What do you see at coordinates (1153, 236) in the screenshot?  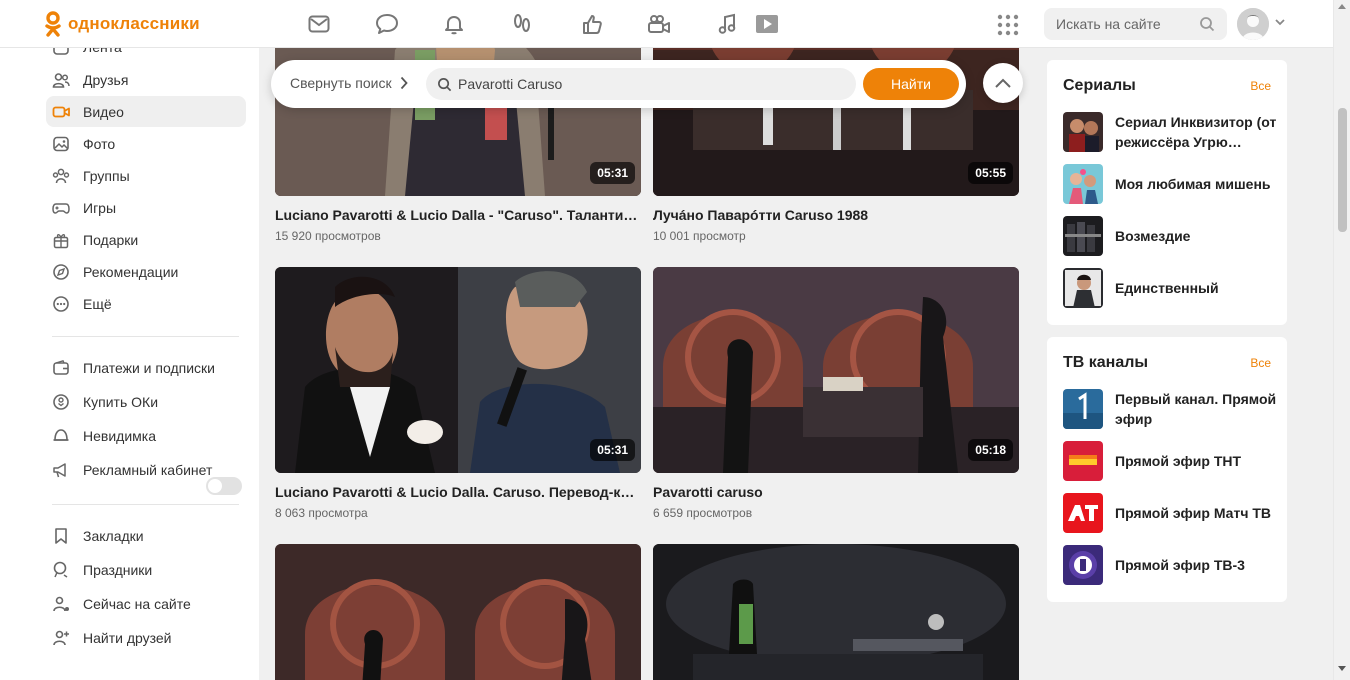 I see `serial-title: Возмездие` at bounding box center [1153, 236].